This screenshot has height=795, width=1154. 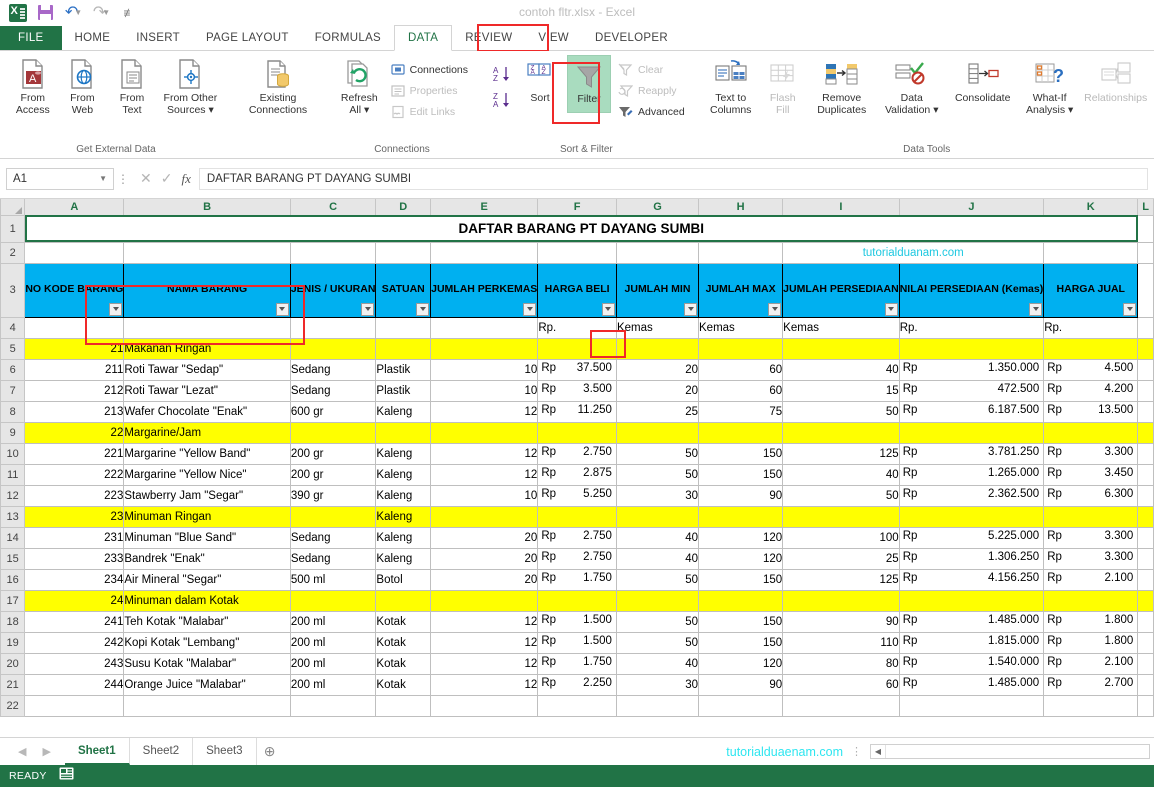 I want to click on cell-jumlah-persediaan-12: 50, so click(x=841, y=495).